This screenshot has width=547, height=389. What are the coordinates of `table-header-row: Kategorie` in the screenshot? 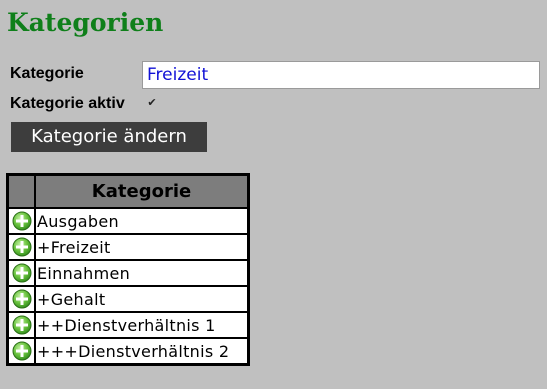 It's located at (128, 191).